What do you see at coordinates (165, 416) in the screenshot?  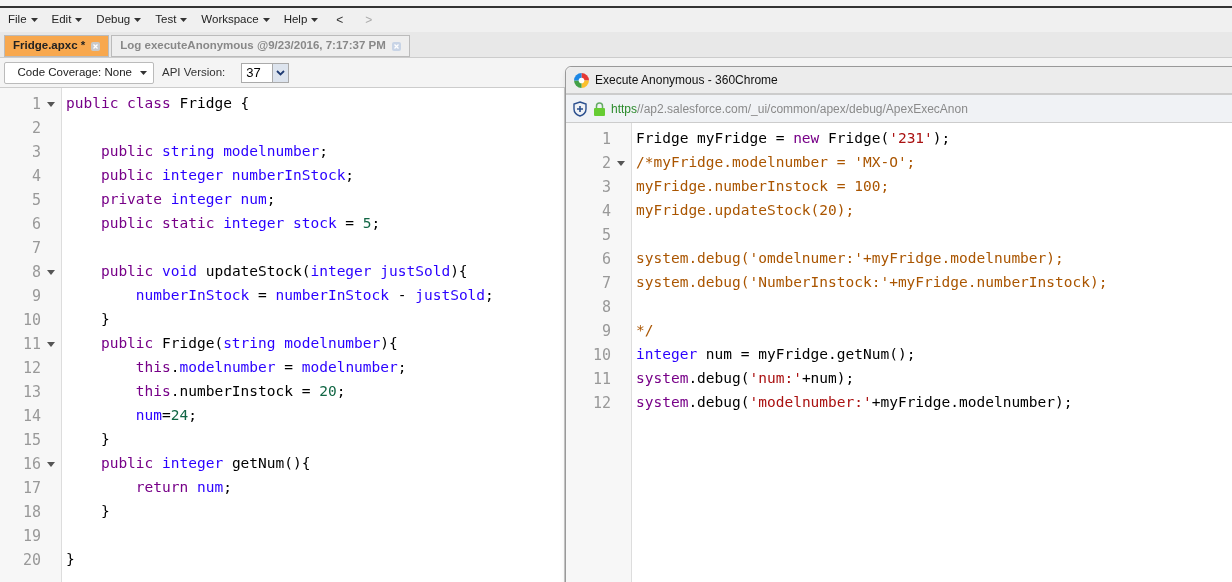 I see `code-line: num=24;` at bounding box center [165, 416].